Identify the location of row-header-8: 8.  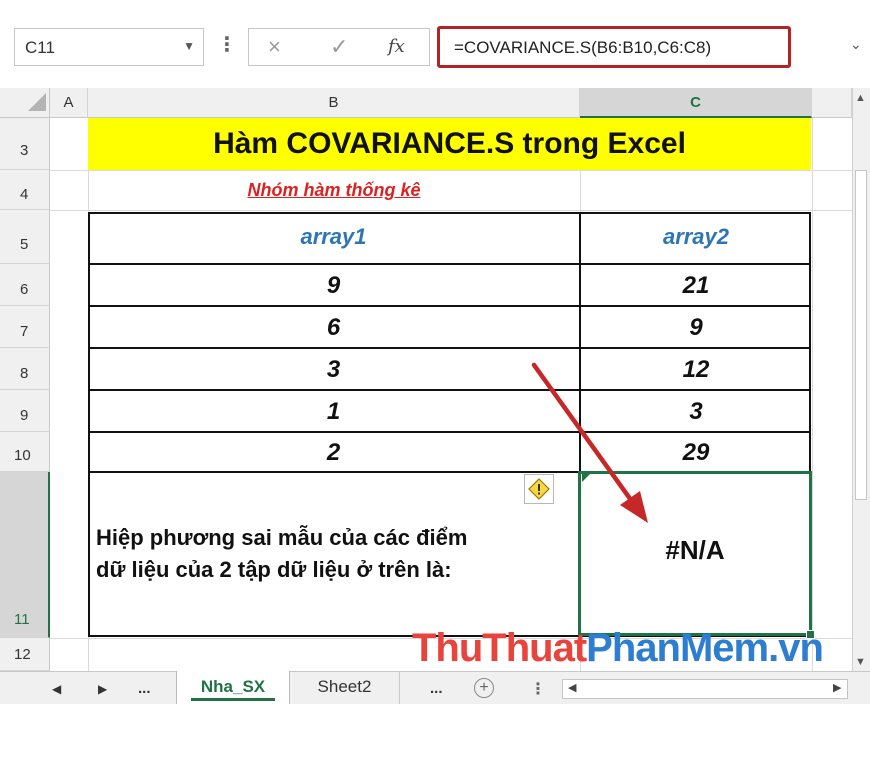
(25, 369).